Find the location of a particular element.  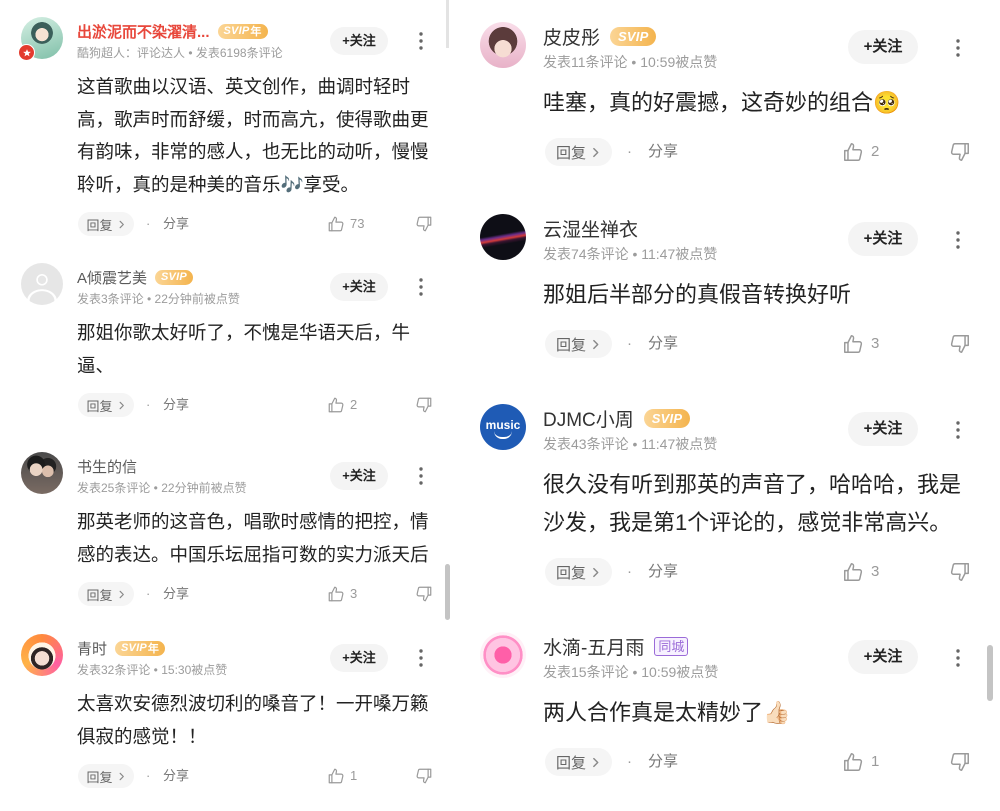

svip-badge: SVIP 年 is located at coordinates (140, 648).